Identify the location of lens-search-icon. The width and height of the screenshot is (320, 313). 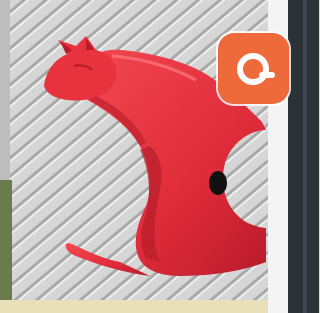
(253, 68).